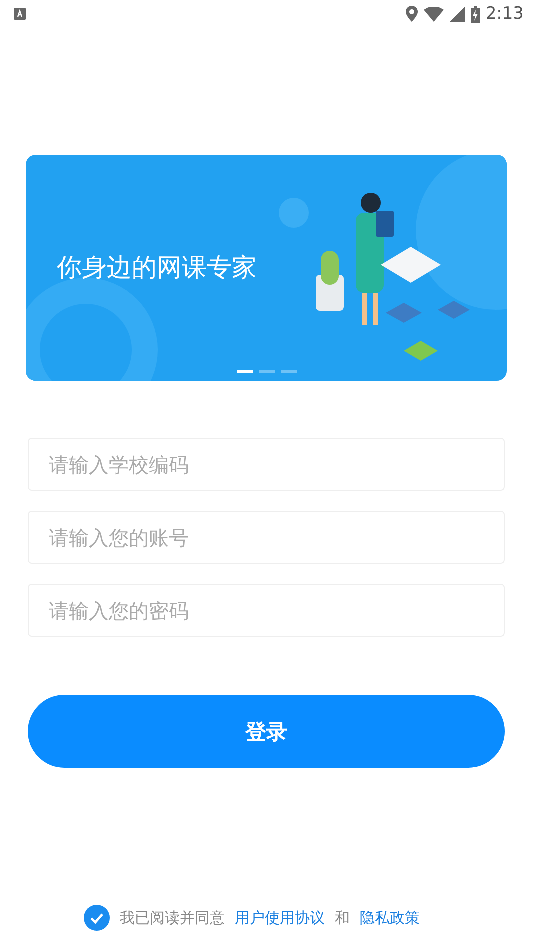  What do you see at coordinates (434, 14) in the screenshot?
I see `wifi-icon` at bounding box center [434, 14].